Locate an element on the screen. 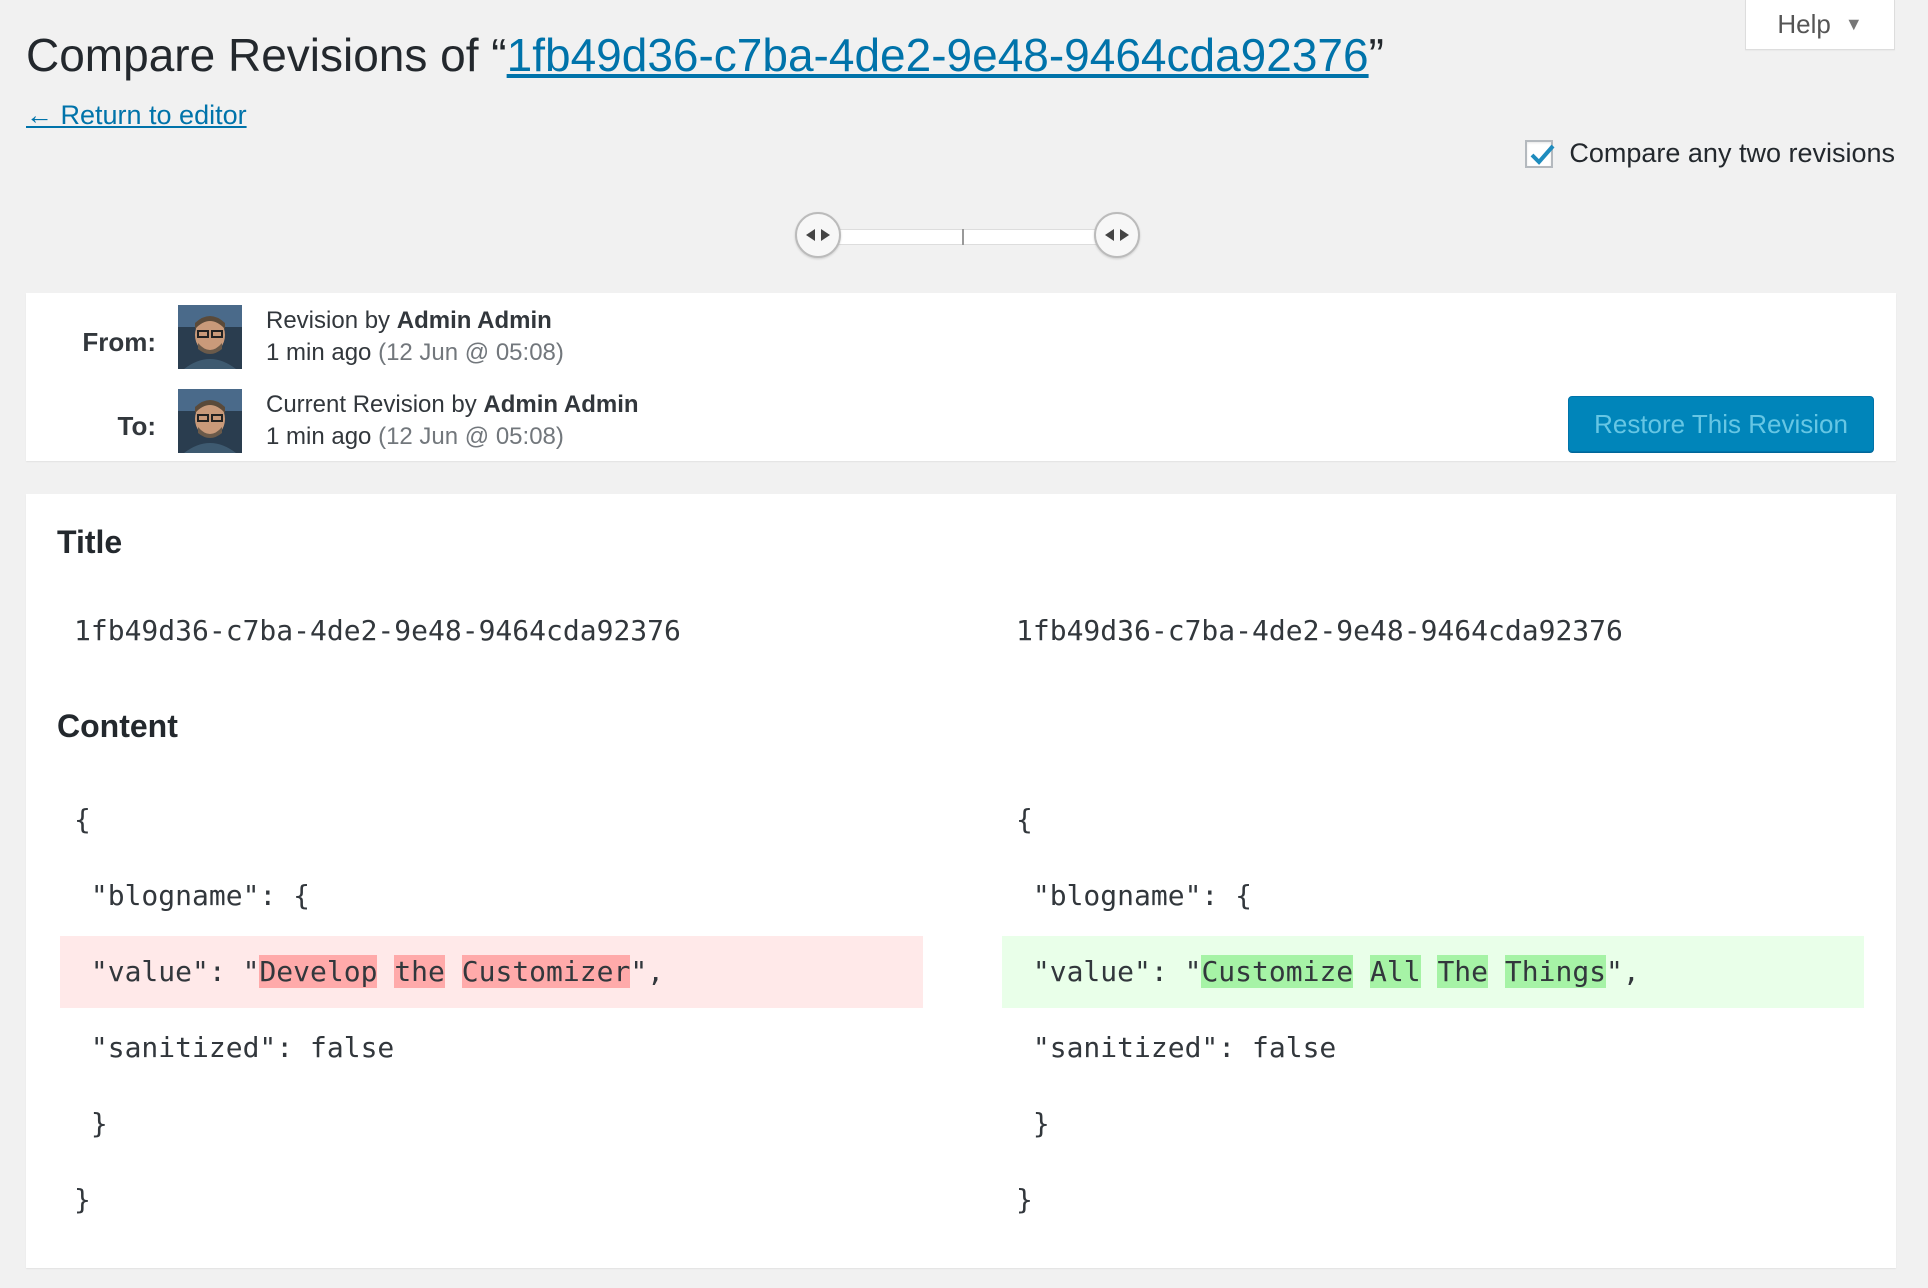 This screenshot has width=1928, height=1288. left-line-value-removed: "value": "Develop the Customizer", is located at coordinates (491, 972).